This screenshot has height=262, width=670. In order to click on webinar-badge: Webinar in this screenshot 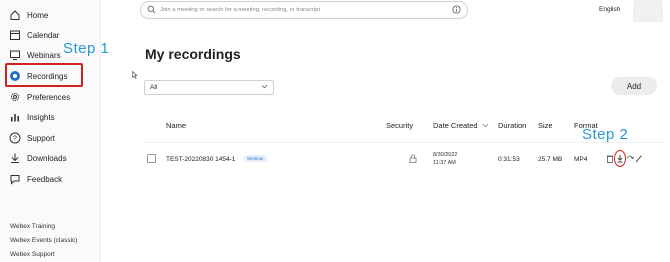, I will do `click(255, 158)`.